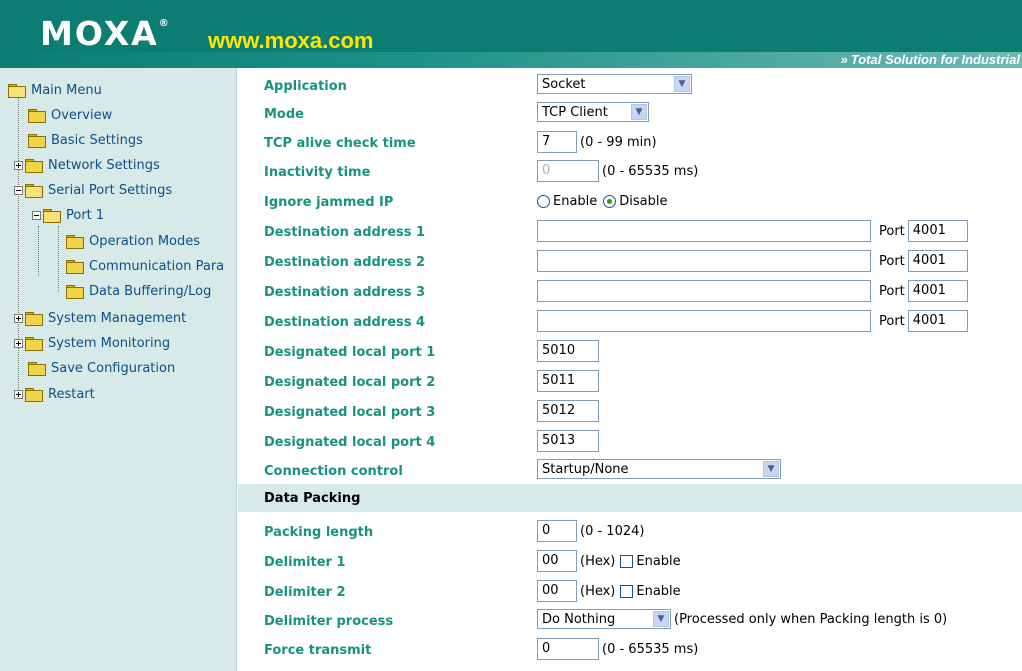 The height and width of the screenshot is (671, 1022). I want to click on form-row-application: Application Socket ▼, so click(630, 86).